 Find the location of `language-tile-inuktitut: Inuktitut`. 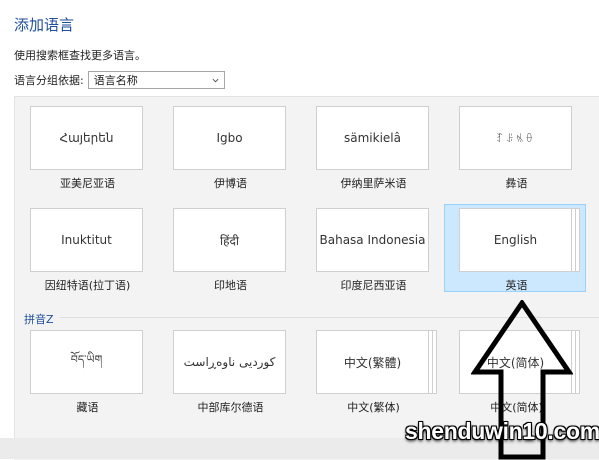

language-tile-inuktitut: Inuktitut is located at coordinates (86, 240).